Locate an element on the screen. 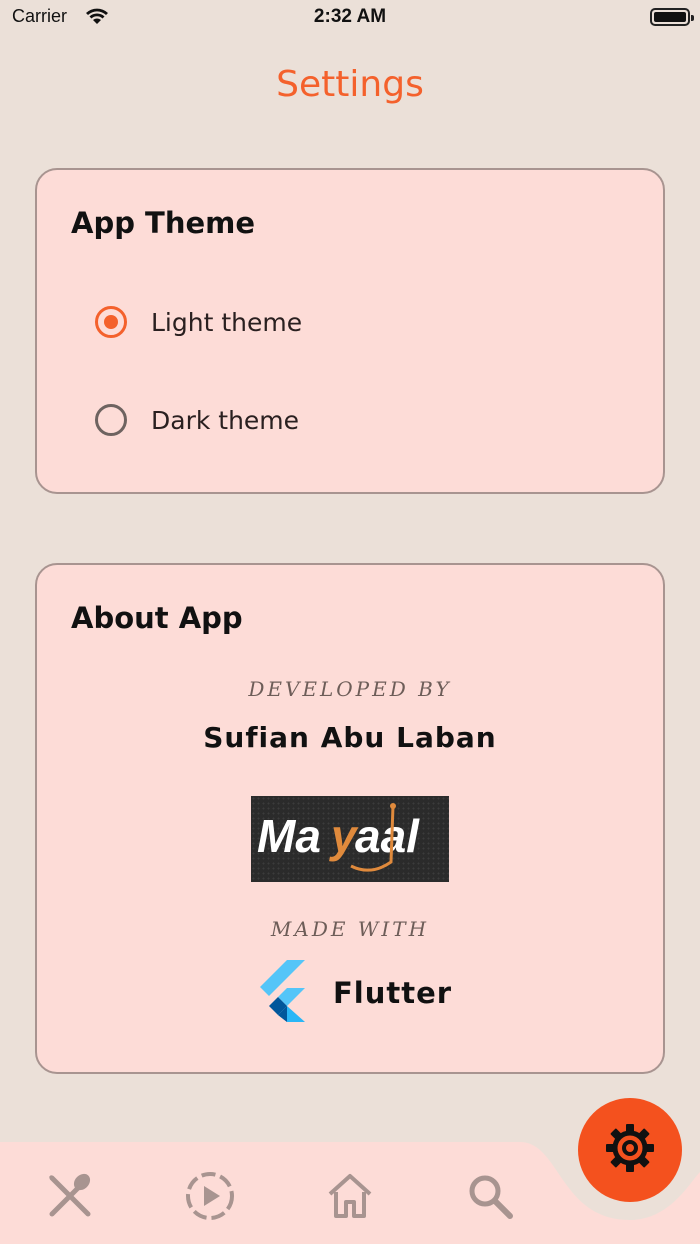  dark-theme-option: Dark theme is located at coordinates (197, 420).